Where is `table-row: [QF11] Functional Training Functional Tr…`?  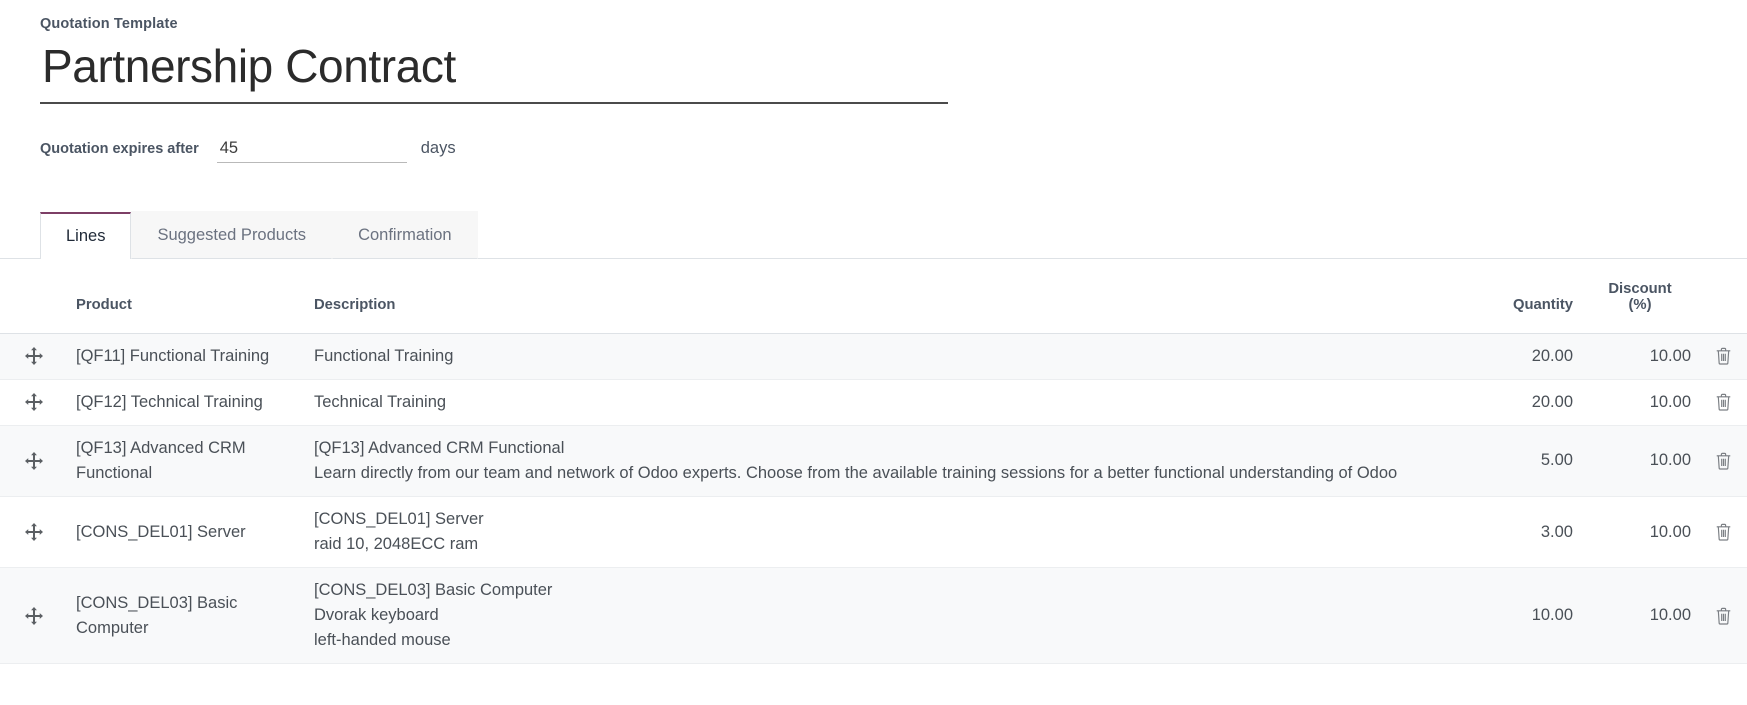
table-row: [QF11] Functional Training Functional Tr… is located at coordinates (873, 356).